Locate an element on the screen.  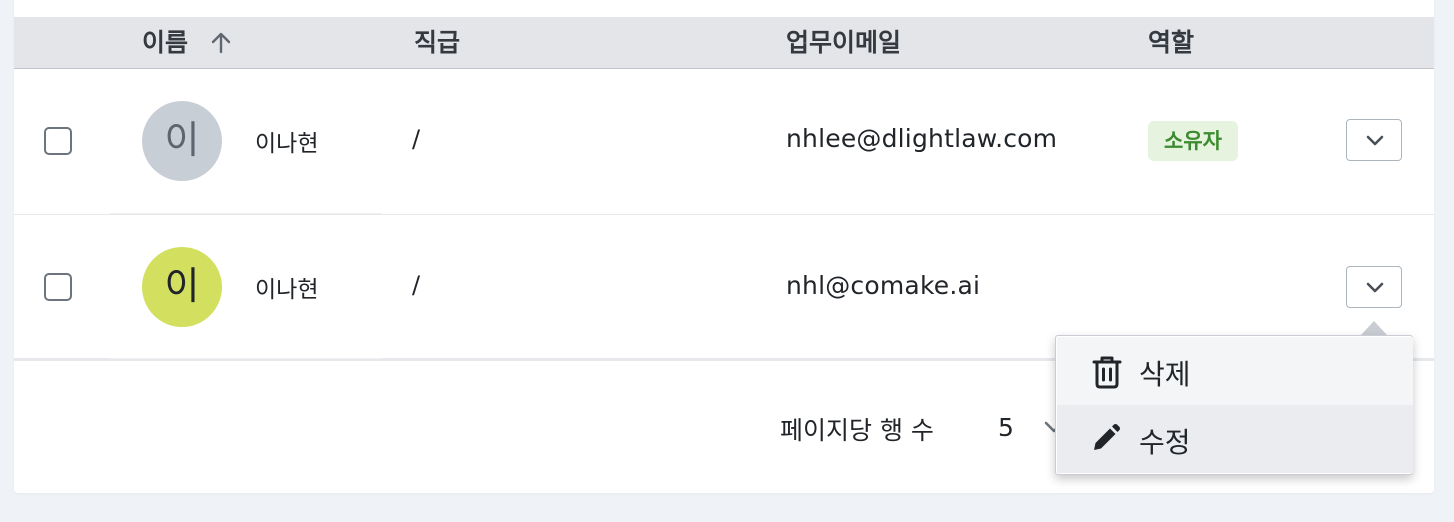
rows-per-page-select: 5 is located at coordinates (1006, 427).